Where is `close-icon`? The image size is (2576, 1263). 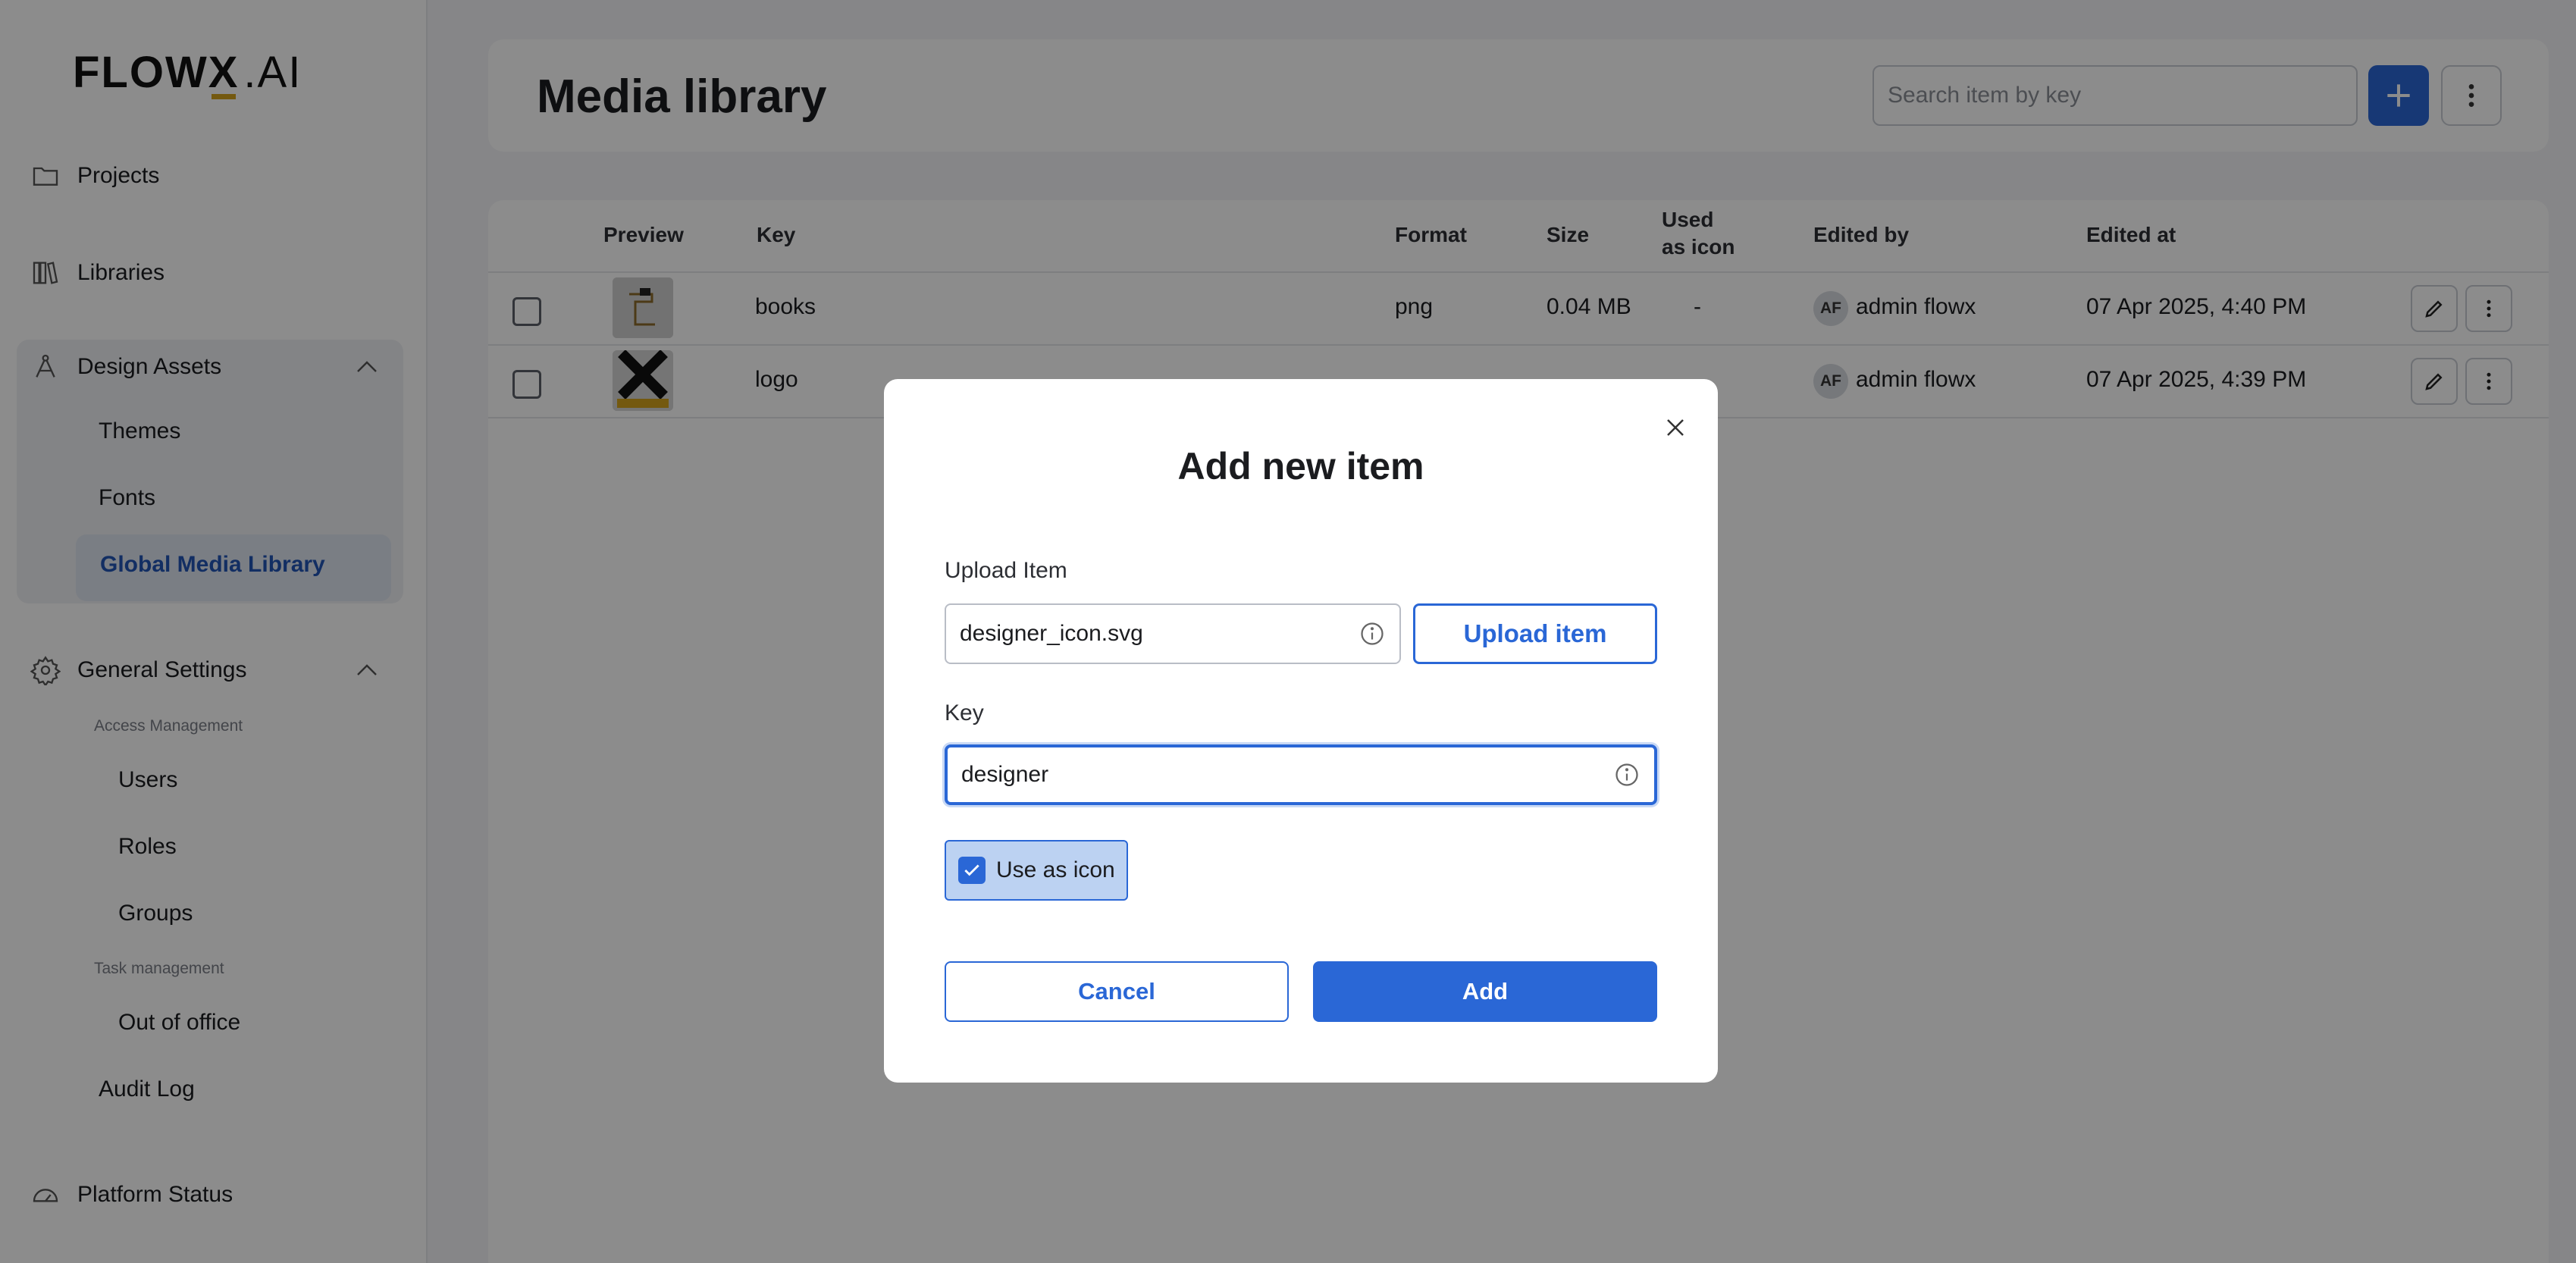
close-icon is located at coordinates (1676, 428).